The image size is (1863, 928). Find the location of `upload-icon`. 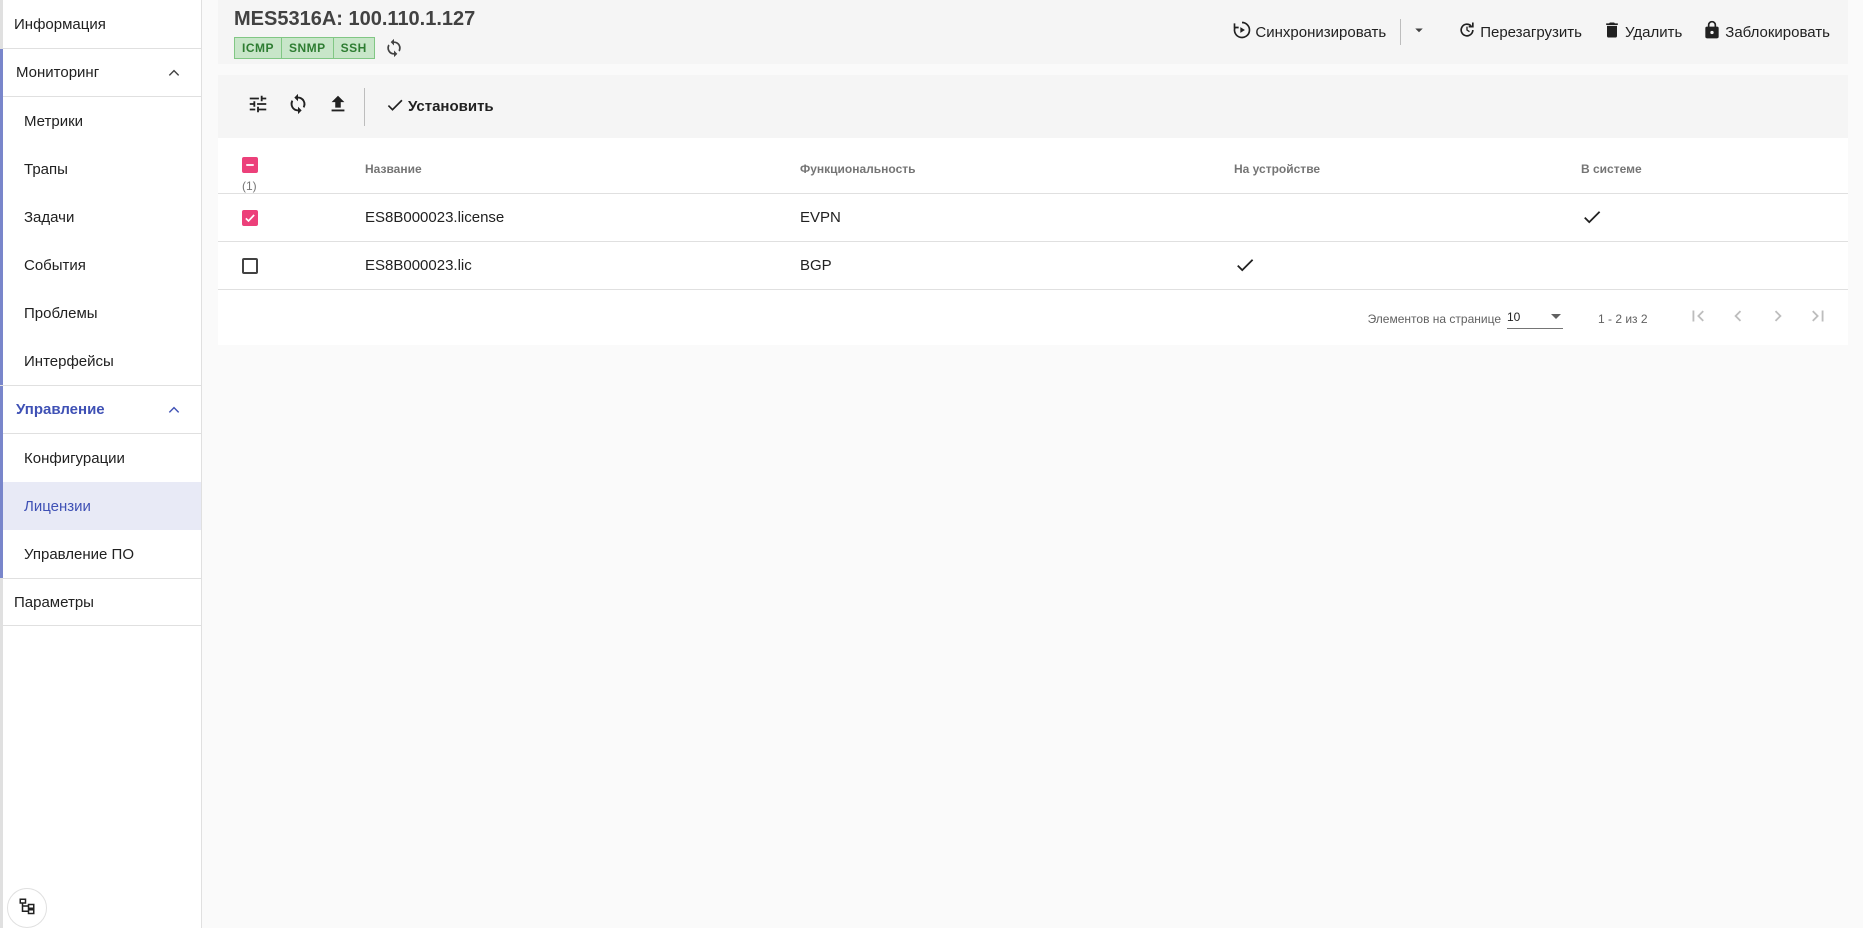

upload-icon is located at coordinates (338, 106).